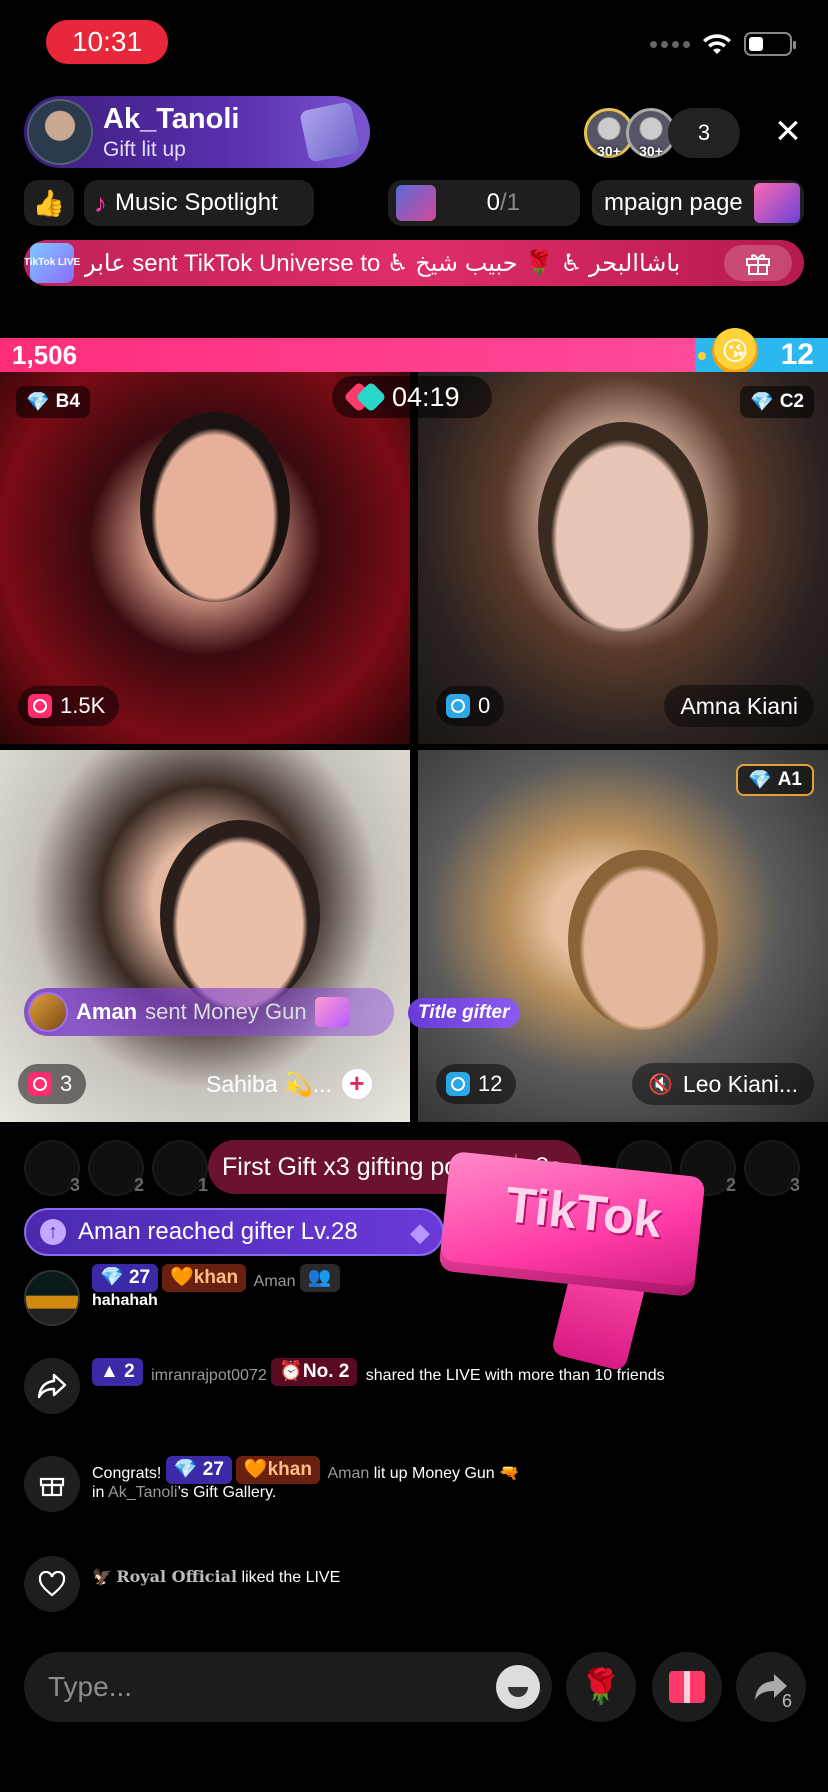  I want to click on rank-badge: 💎 A1, so click(775, 780).